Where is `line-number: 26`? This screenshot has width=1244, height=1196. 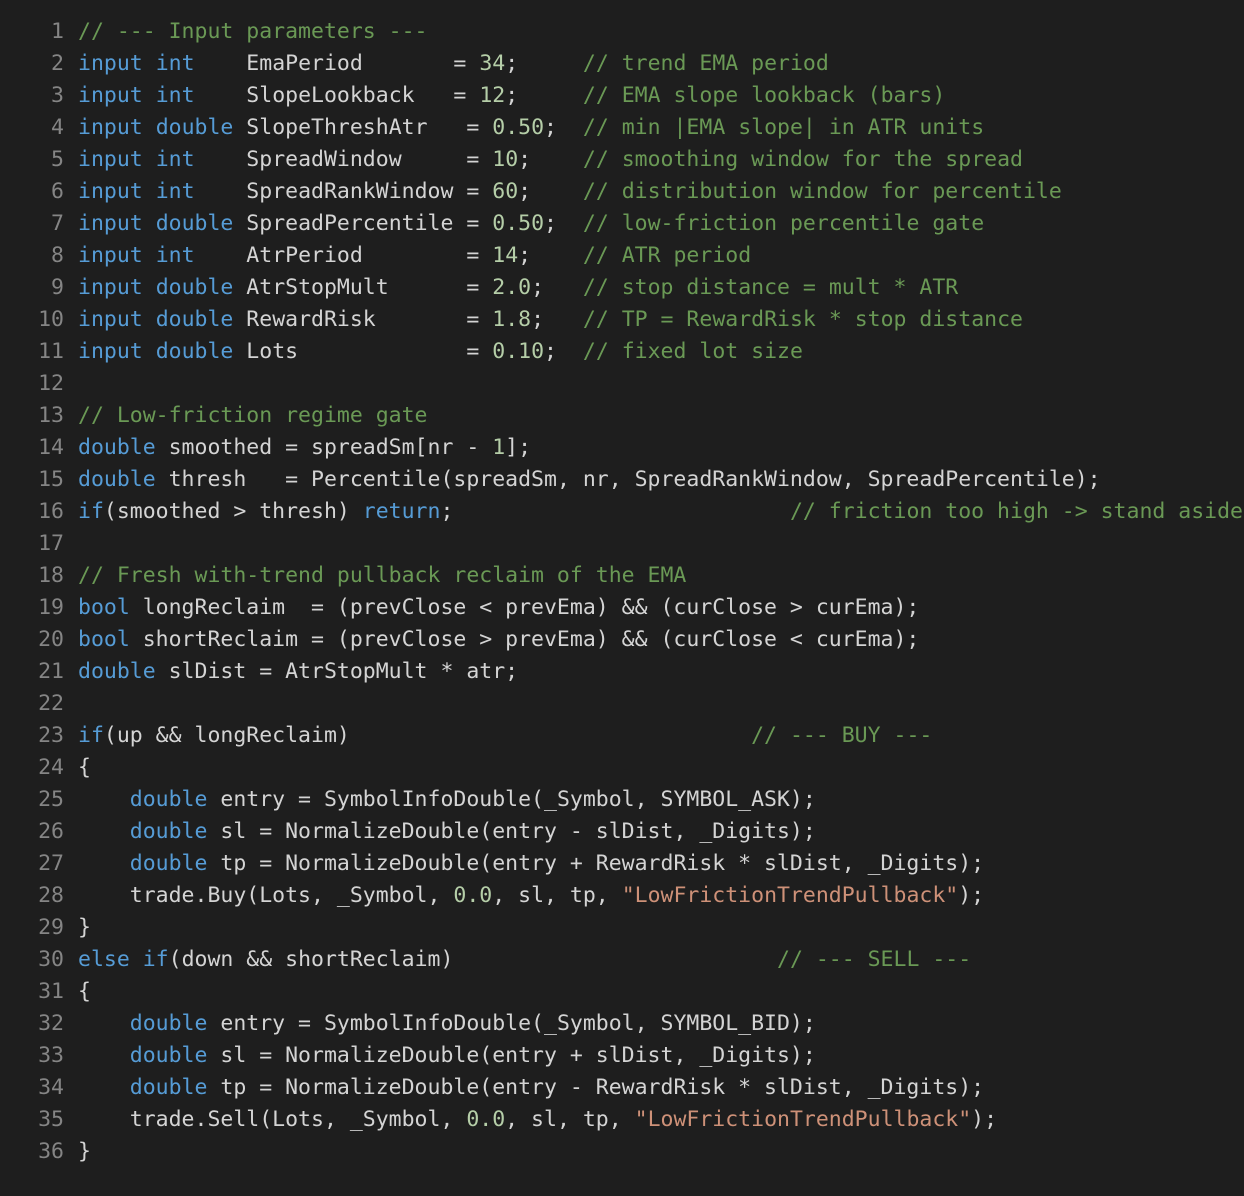 line-number: 26 is located at coordinates (51, 831).